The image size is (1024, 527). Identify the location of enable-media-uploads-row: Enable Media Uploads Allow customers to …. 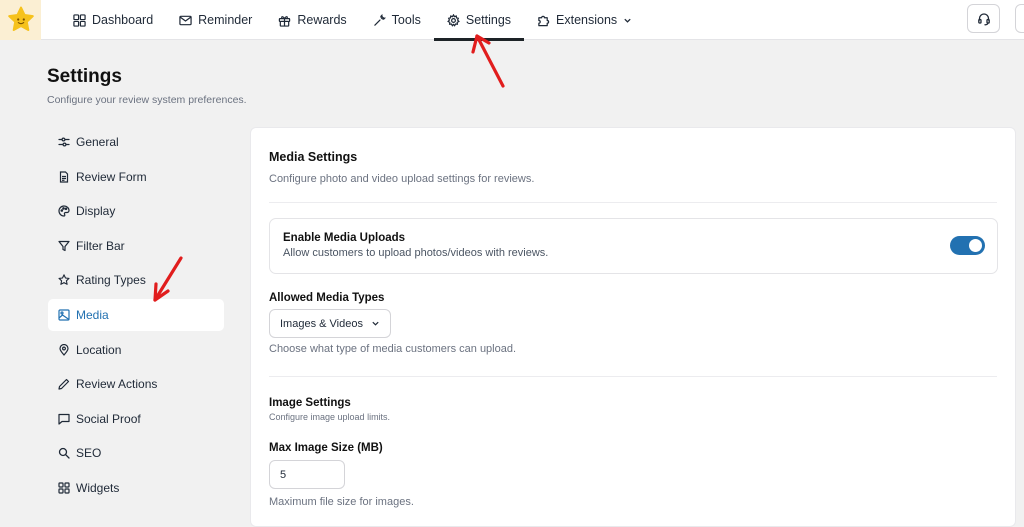
(633, 246).